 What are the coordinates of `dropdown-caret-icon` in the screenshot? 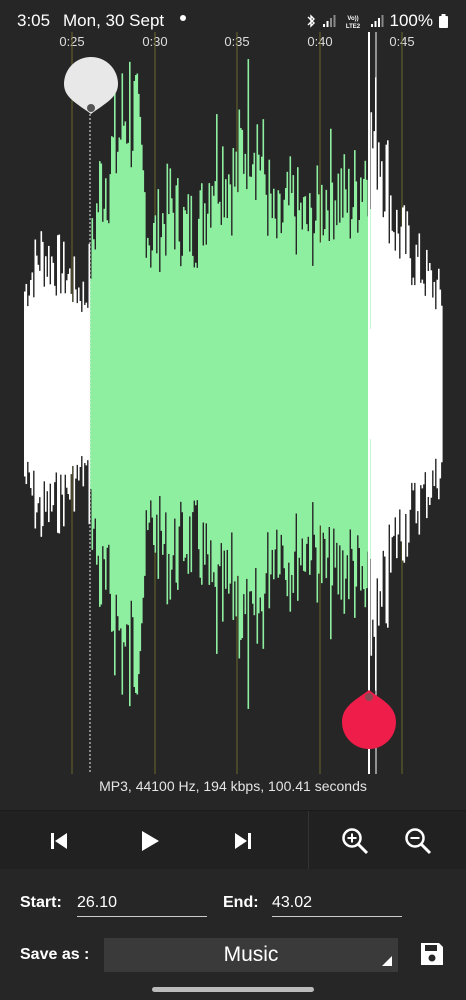 It's located at (387, 961).